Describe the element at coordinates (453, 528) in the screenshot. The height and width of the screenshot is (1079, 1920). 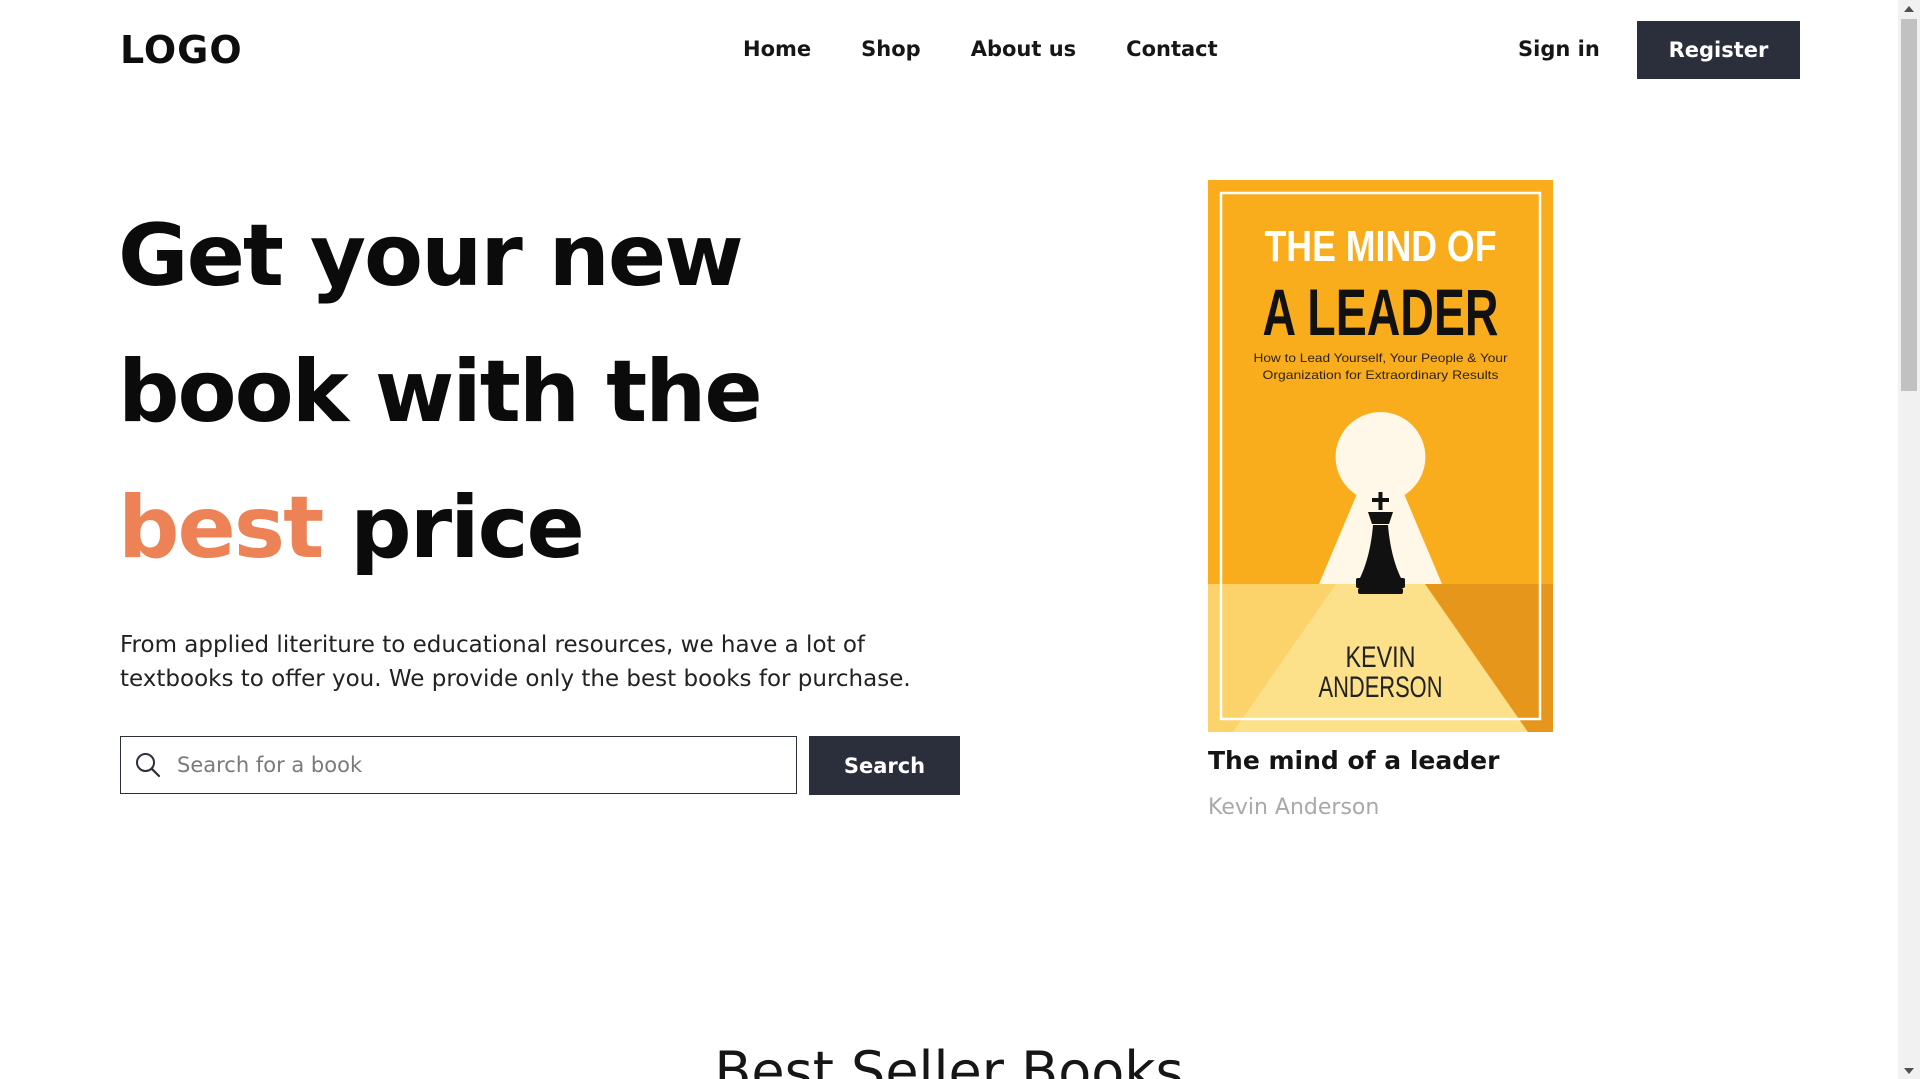
I see `hero-title-end: price` at that location.